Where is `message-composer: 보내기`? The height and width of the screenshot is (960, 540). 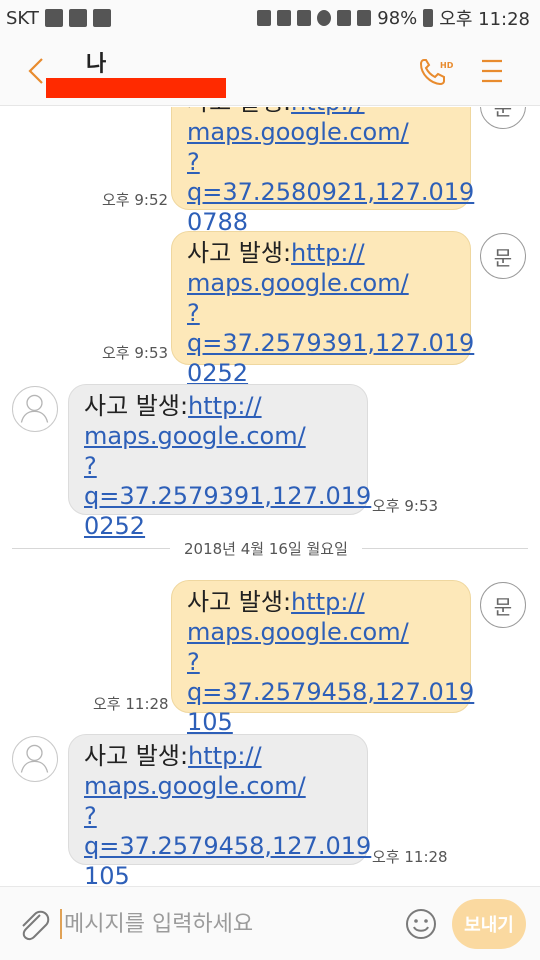 message-composer: 보내기 is located at coordinates (270, 923).